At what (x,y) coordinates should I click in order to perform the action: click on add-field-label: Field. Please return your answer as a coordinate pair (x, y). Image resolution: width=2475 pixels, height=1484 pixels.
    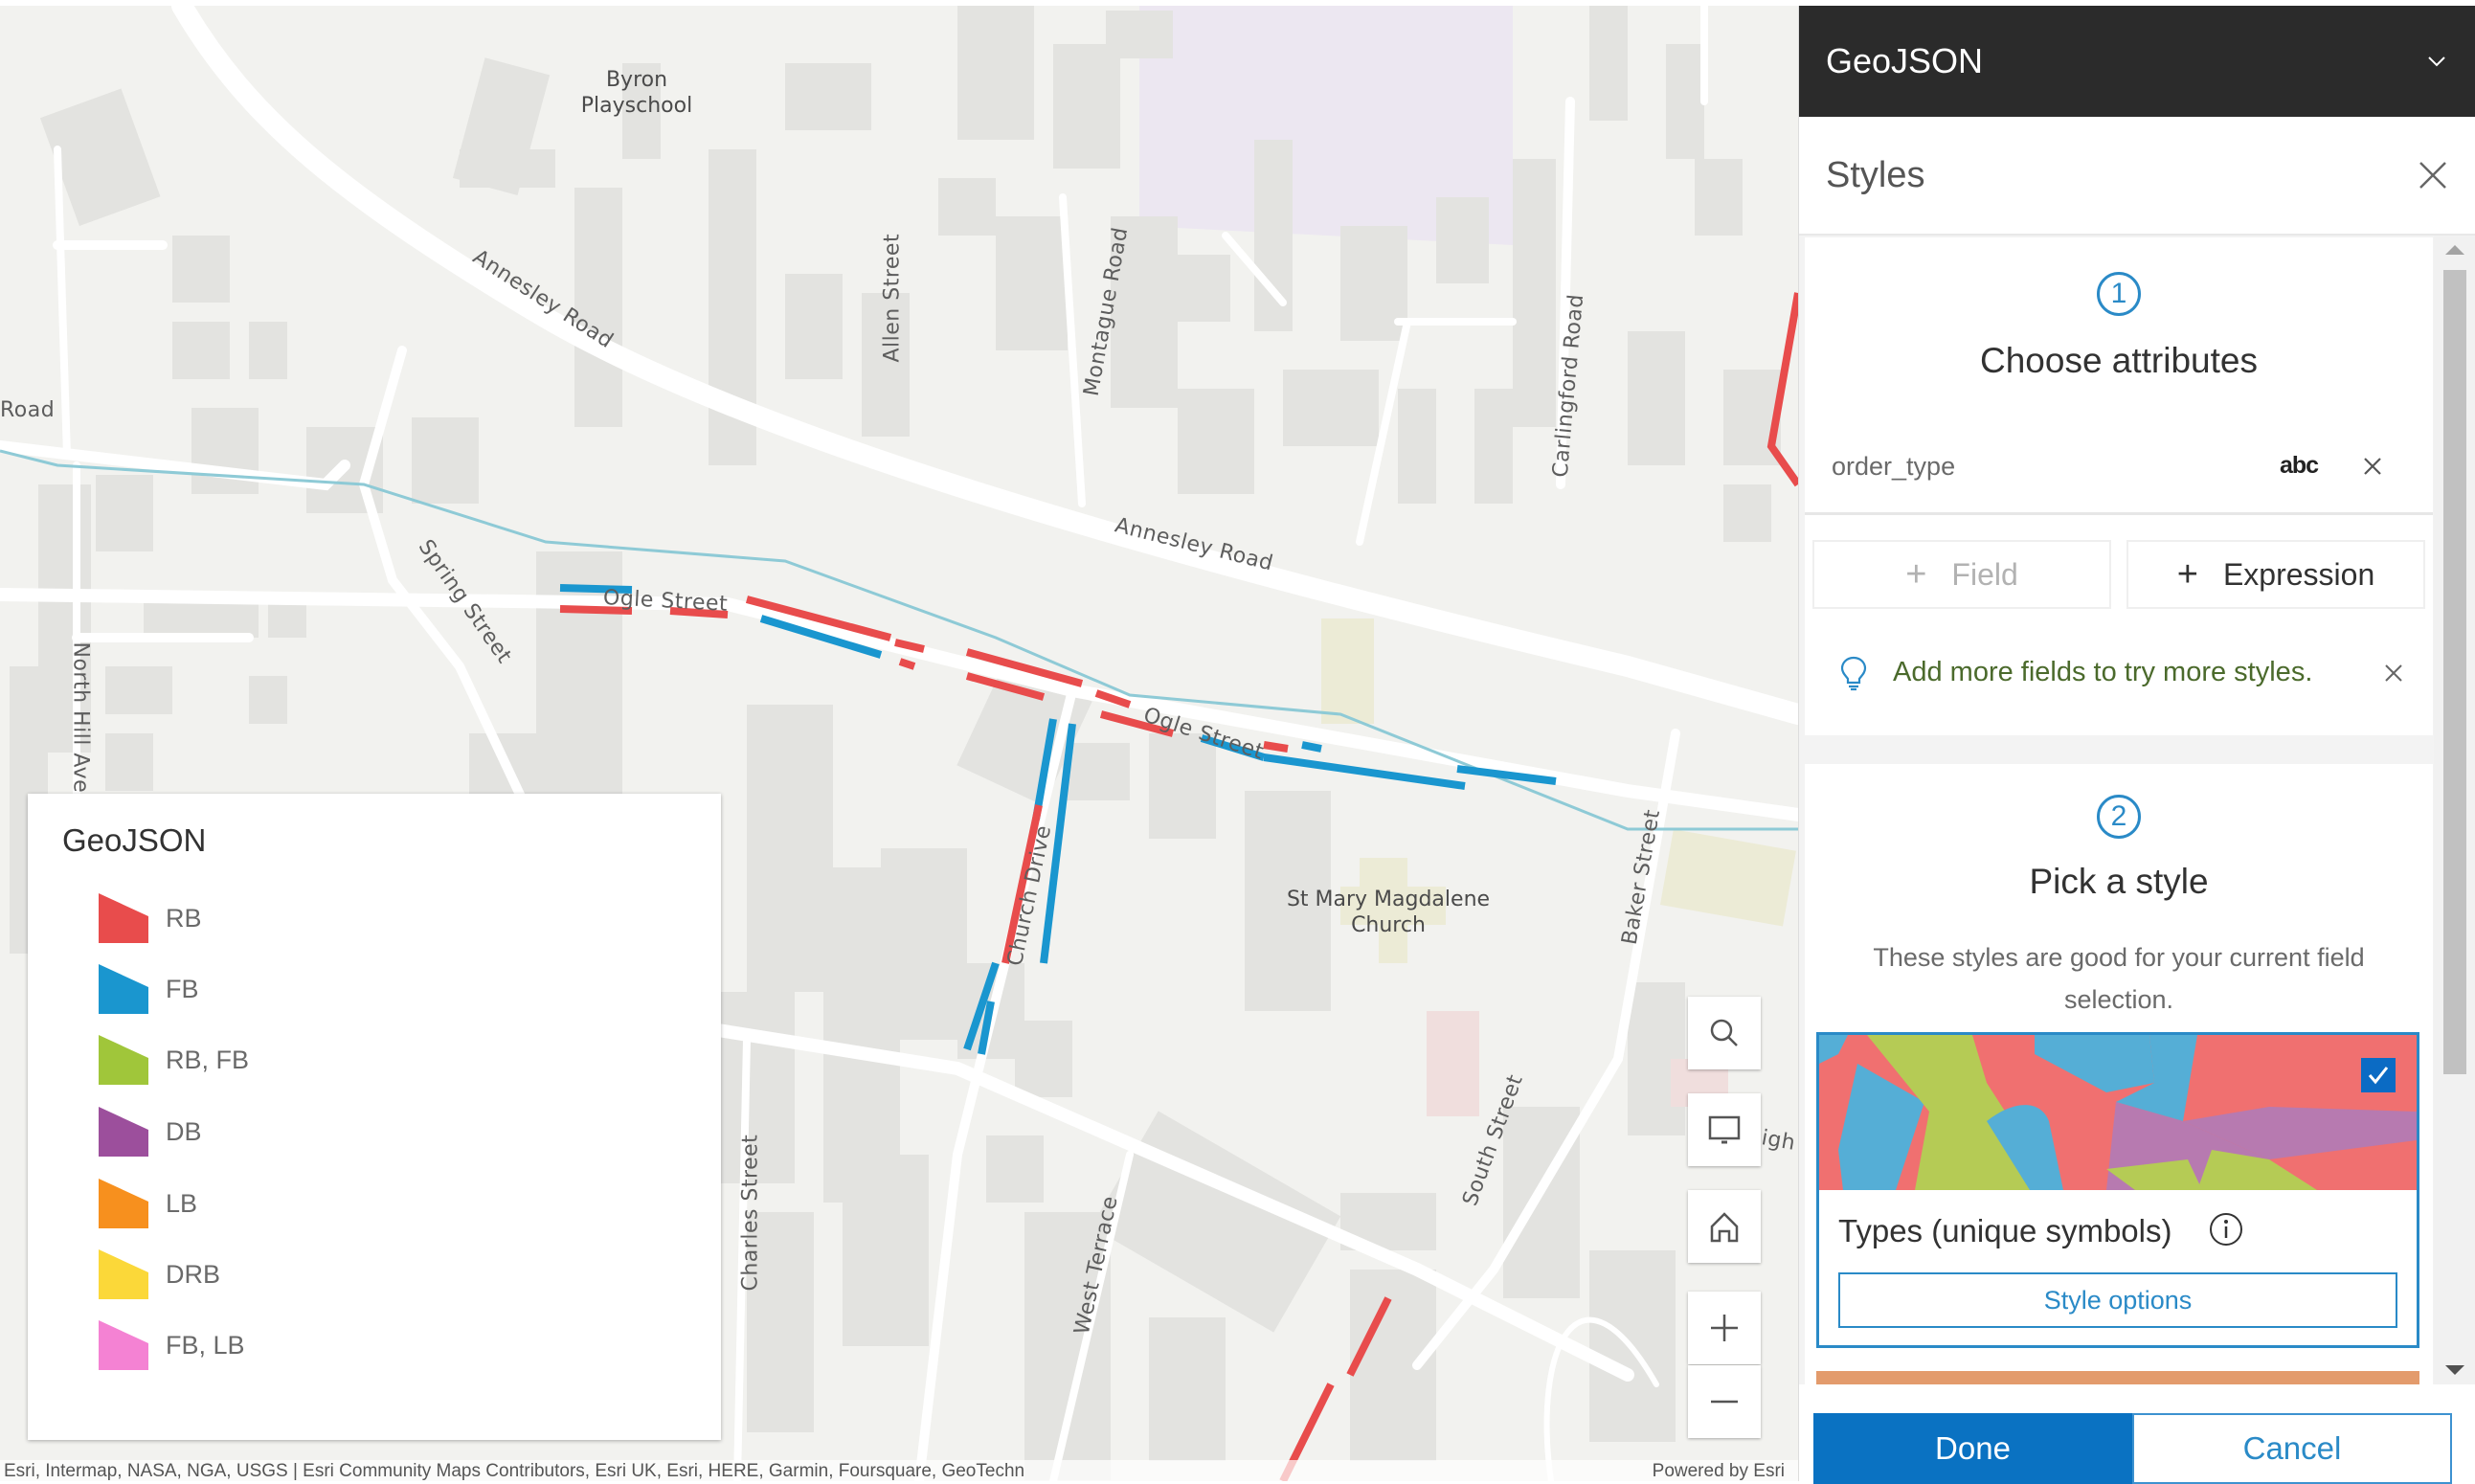
    Looking at the image, I should click on (1985, 574).